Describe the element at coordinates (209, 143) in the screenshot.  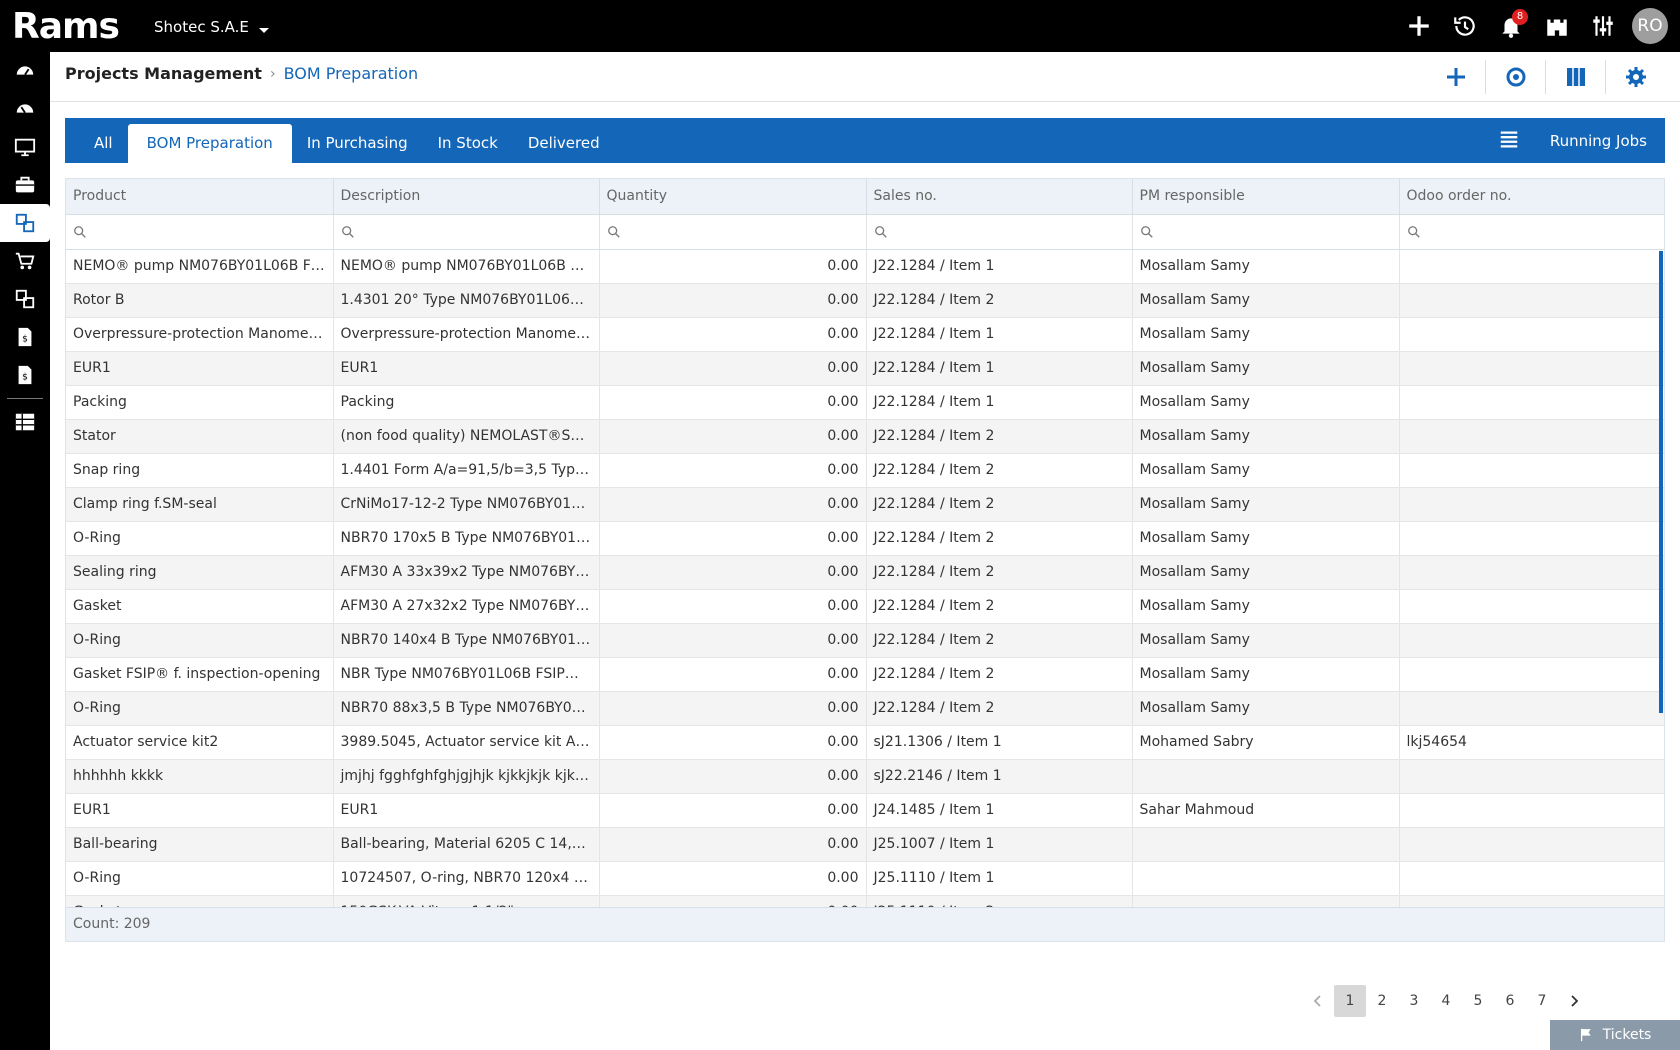
I see `tab-bom-preparation: BOM Preparation` at that location.